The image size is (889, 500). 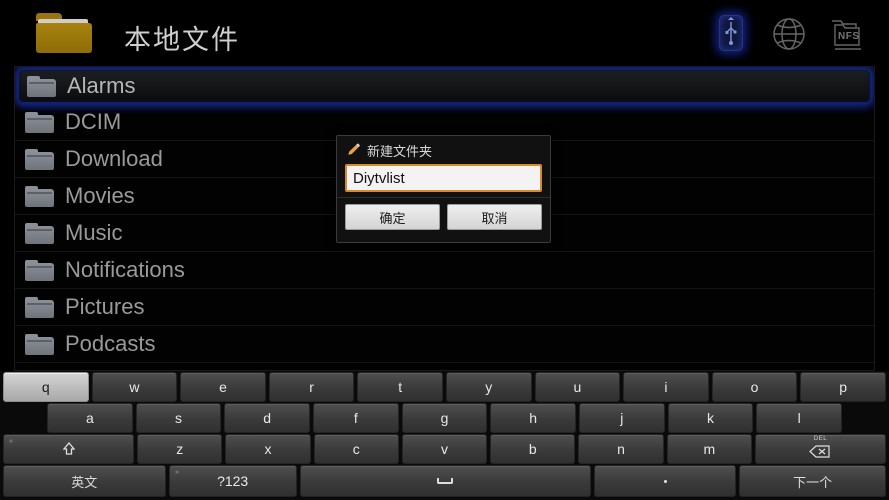 I want to click on key-symbols: ?123, so click(x=232, y=481).